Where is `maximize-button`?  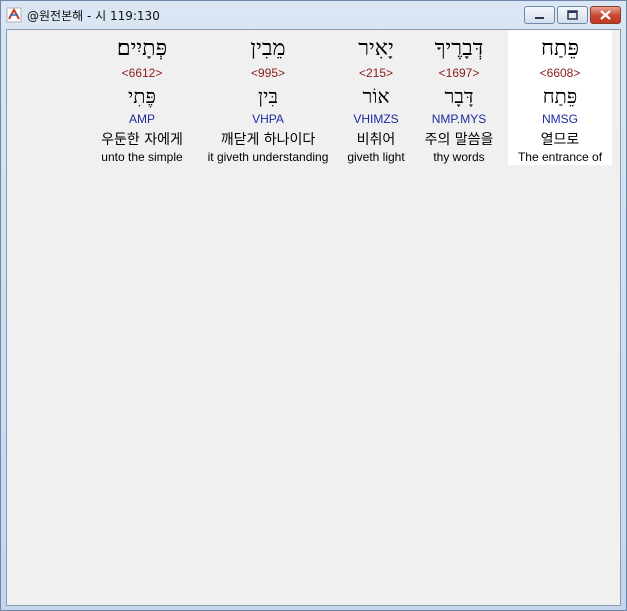 maximize-button is located at coordinates (572, 15).